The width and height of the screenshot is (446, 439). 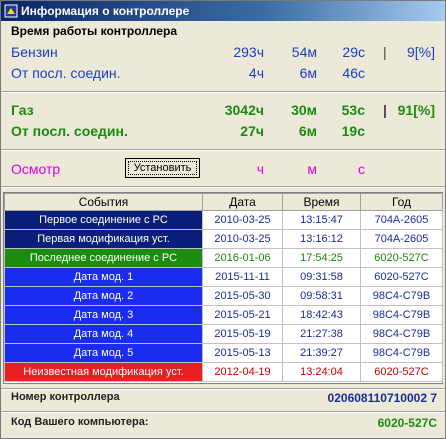 I want to click on date-cell: 2015-05-21, so click(x=242, y=315).